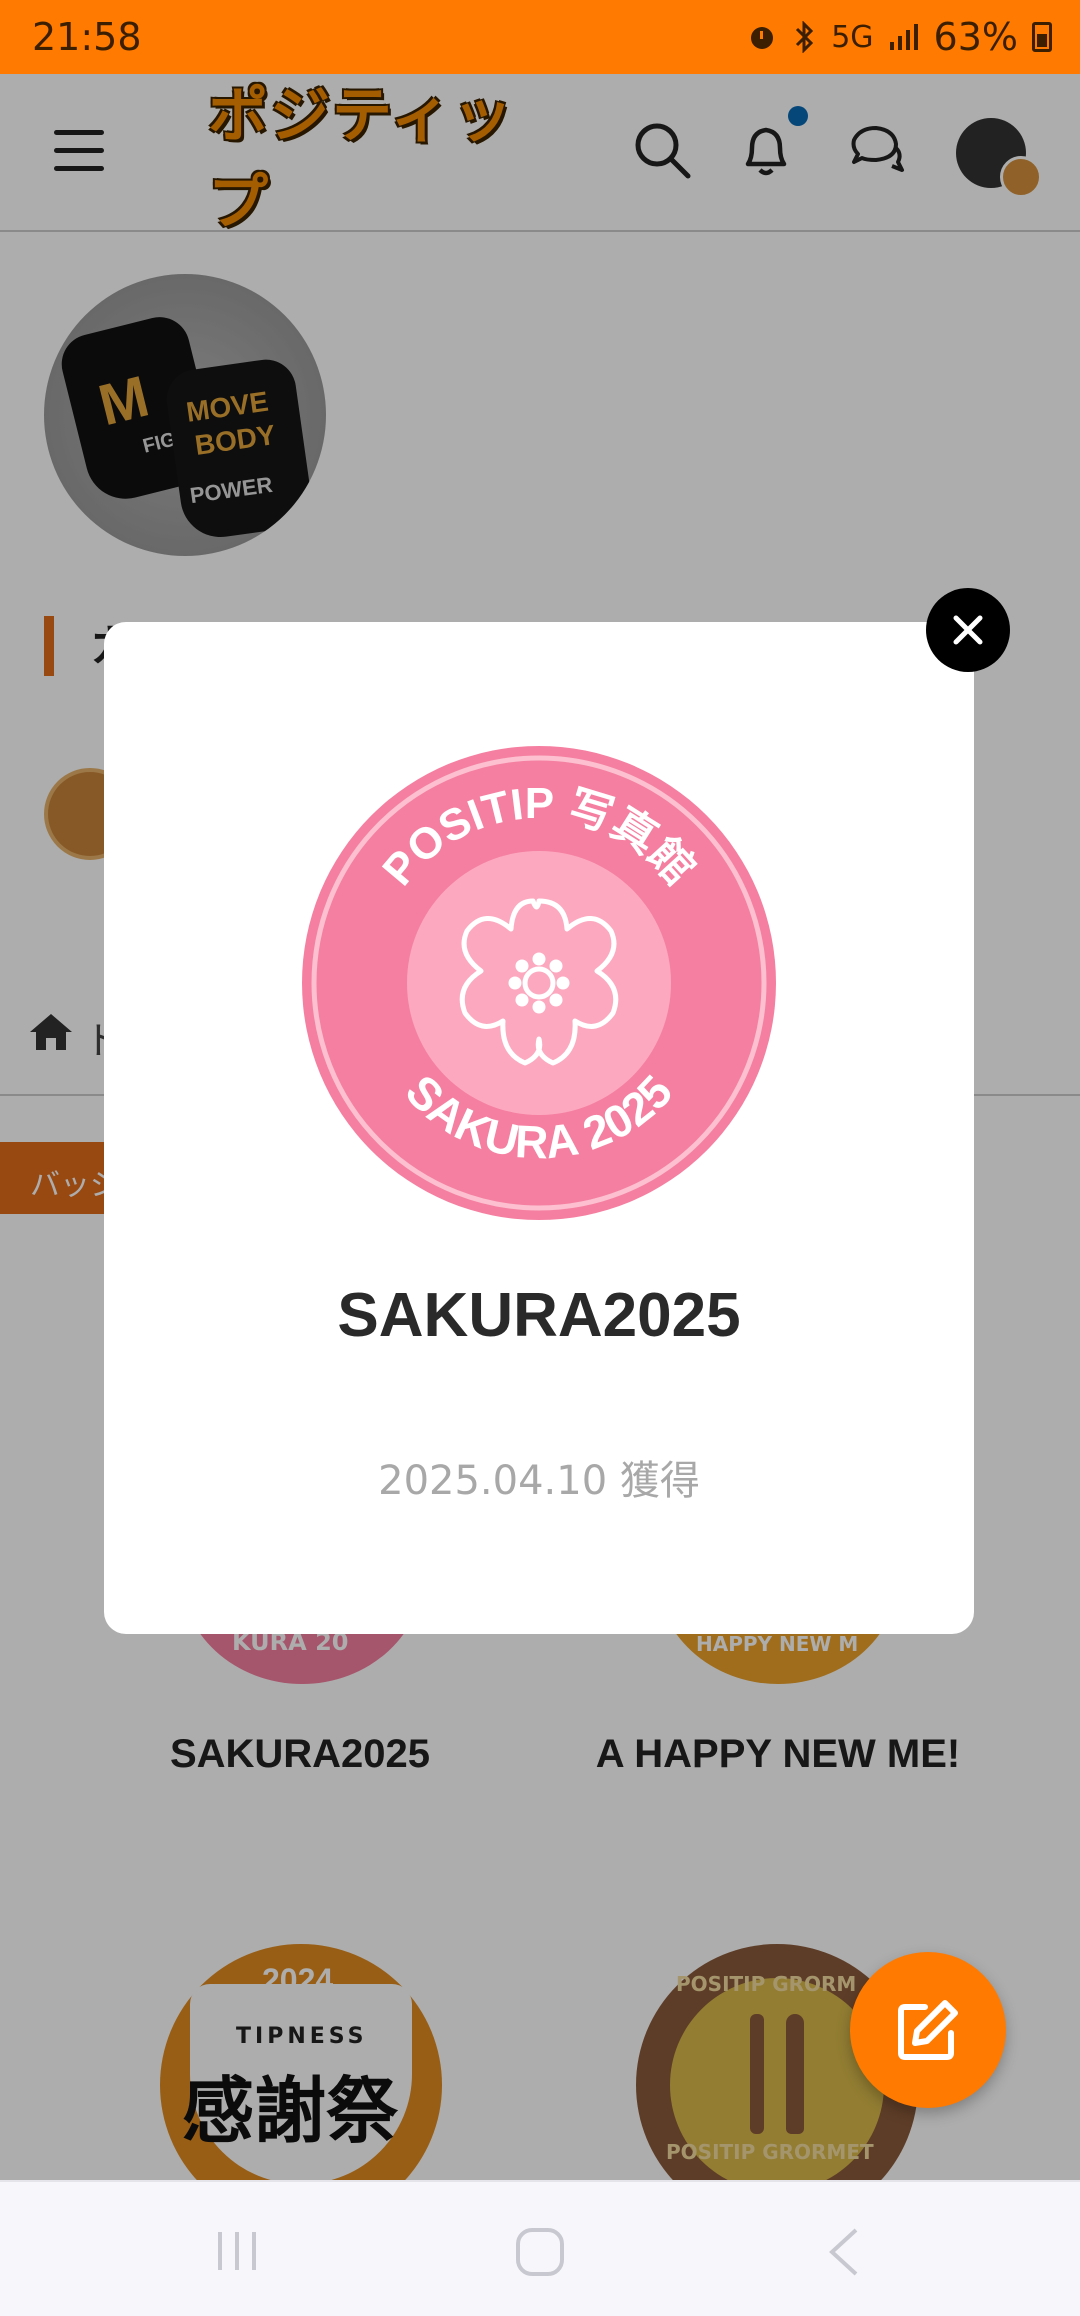 Image resolution: width=1080 pixels, height=2316 pixels. Describe the element at coordinates (539, 1315) in the screenshot. I see `badge-title: SAKURA2025` at that location.